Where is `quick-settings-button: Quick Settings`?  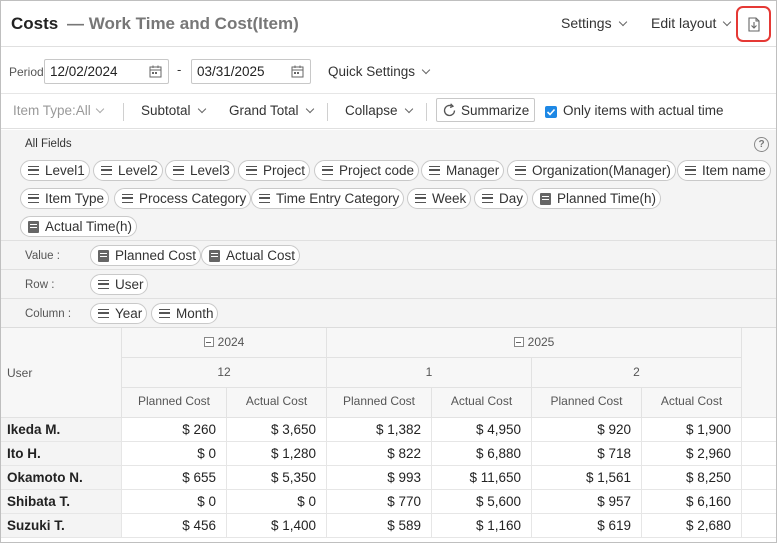
quick-settings-button: Quick Settings is located at coordinates (379, 71).